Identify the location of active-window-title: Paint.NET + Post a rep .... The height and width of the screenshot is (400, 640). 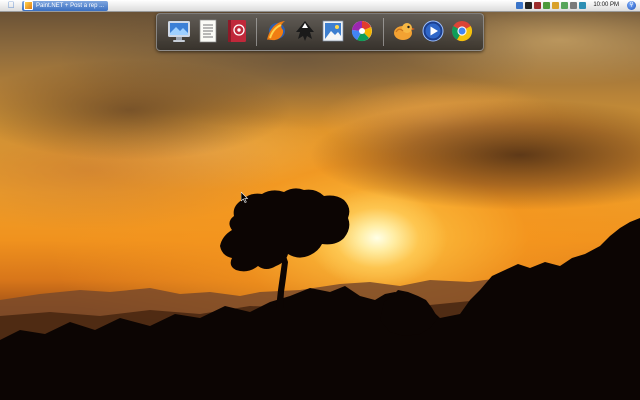
(65, 5).